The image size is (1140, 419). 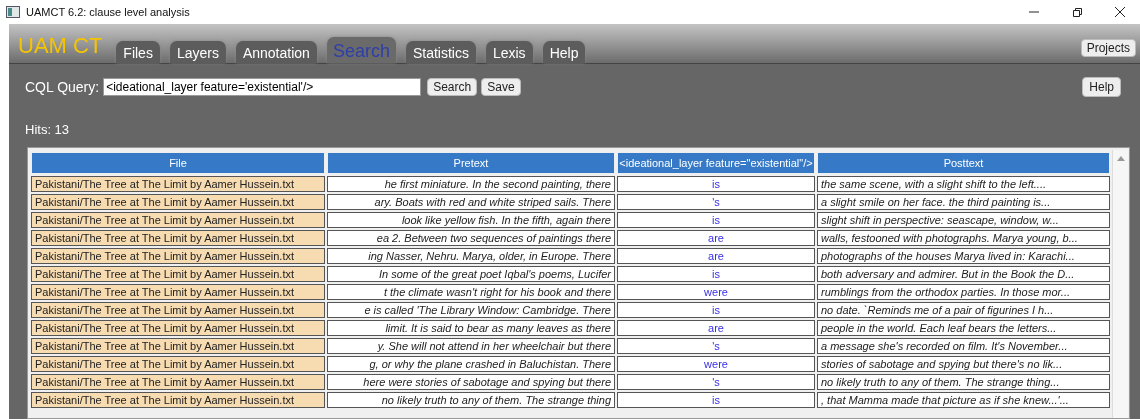 I want to click on nav-tab: Statistics, so click(x=440, y=52).